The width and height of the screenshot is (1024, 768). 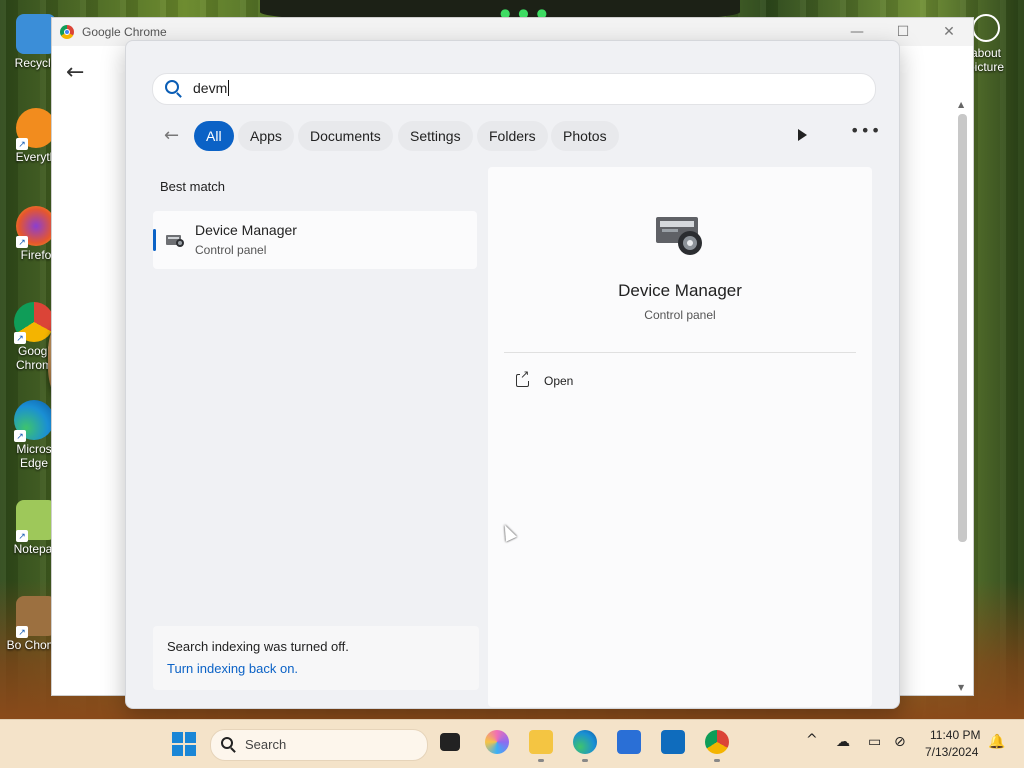 I want to click on scroll-up-icon: ▲, so click(x=961, y=104).